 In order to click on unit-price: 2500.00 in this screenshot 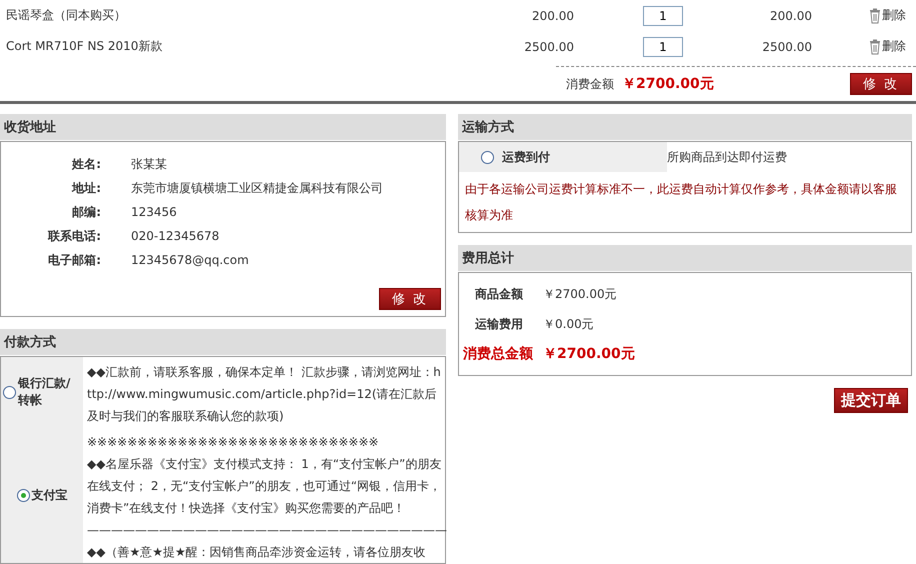, I will do `click(548, 47)`.